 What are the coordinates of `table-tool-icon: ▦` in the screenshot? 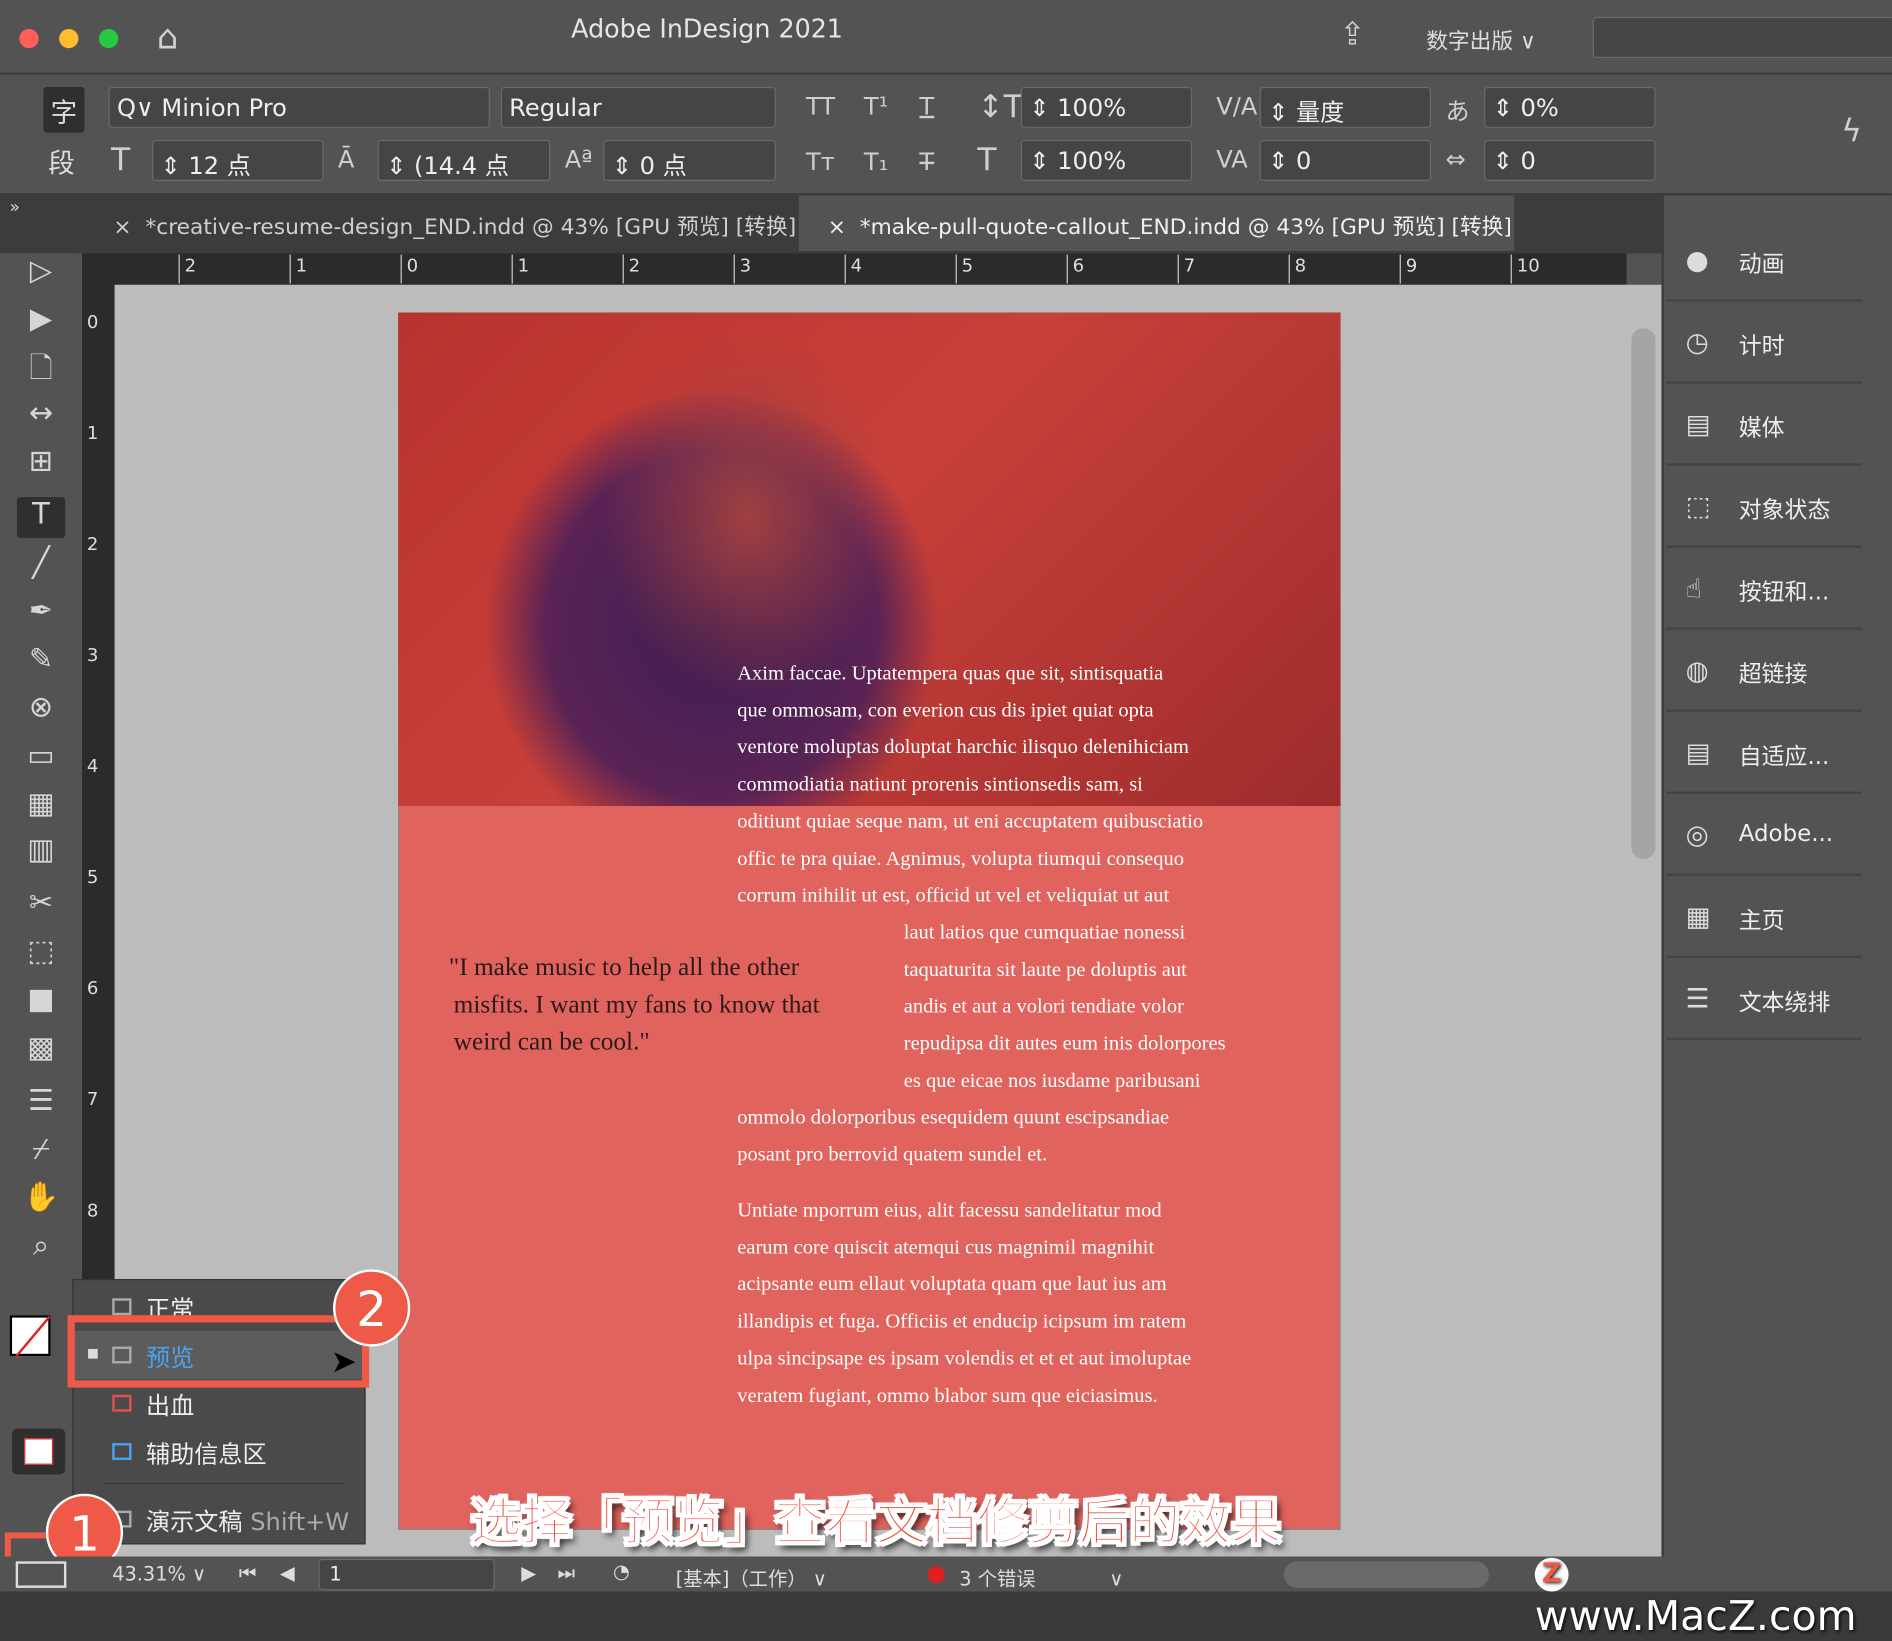 It's located at (41, 807).